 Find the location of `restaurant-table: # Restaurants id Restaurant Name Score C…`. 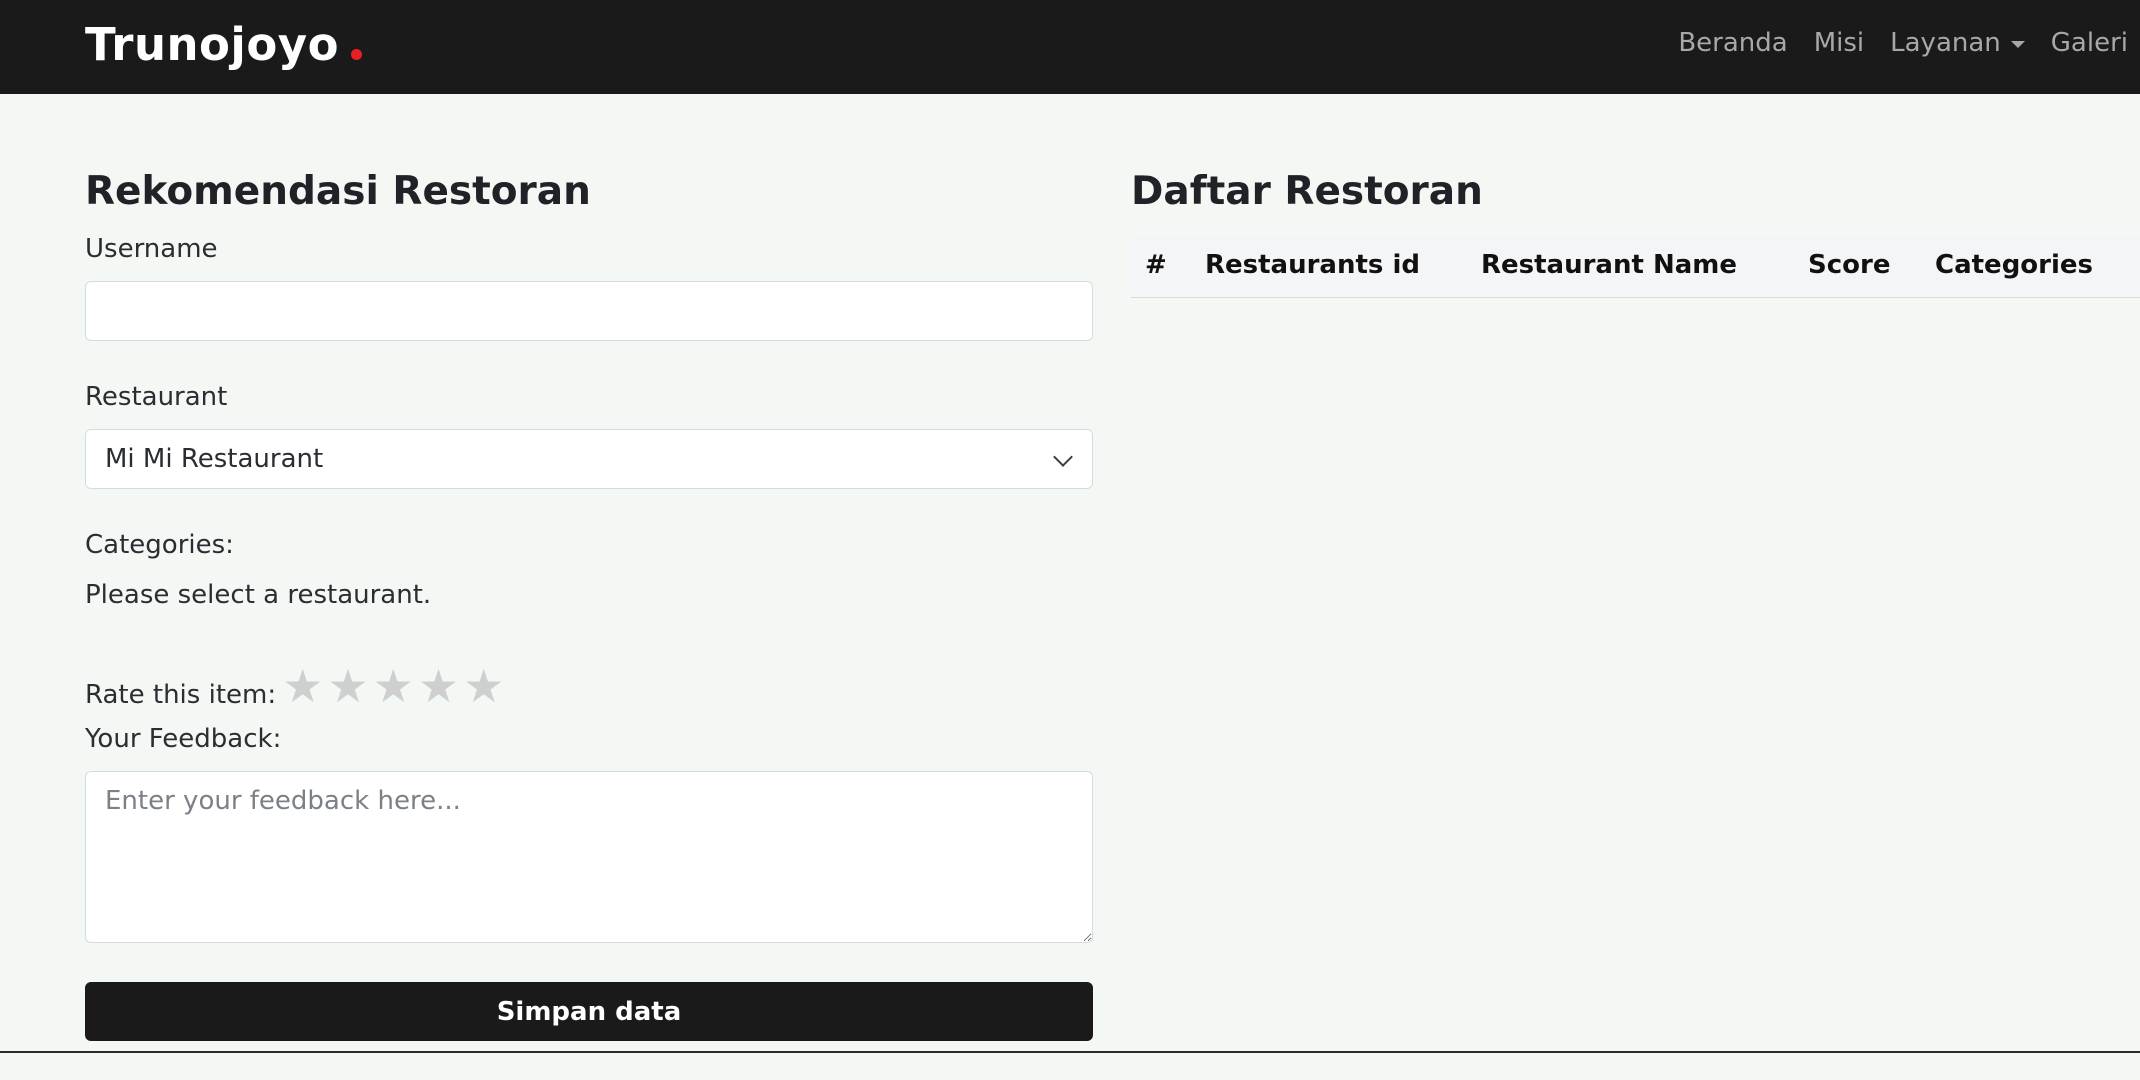

restaurant-table: # Restaurants id Restaurant Name Score C… is located at coordinates (1635, 297).